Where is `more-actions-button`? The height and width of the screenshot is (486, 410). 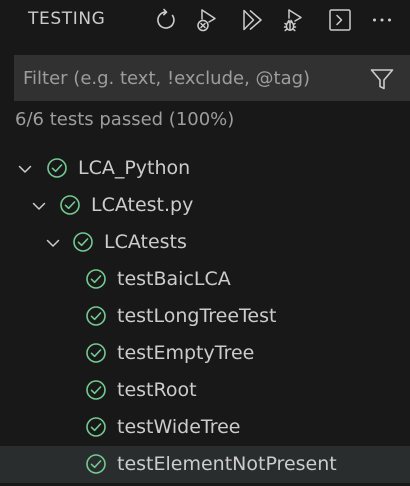 more-actions-button is located at coordinates (382, 20).